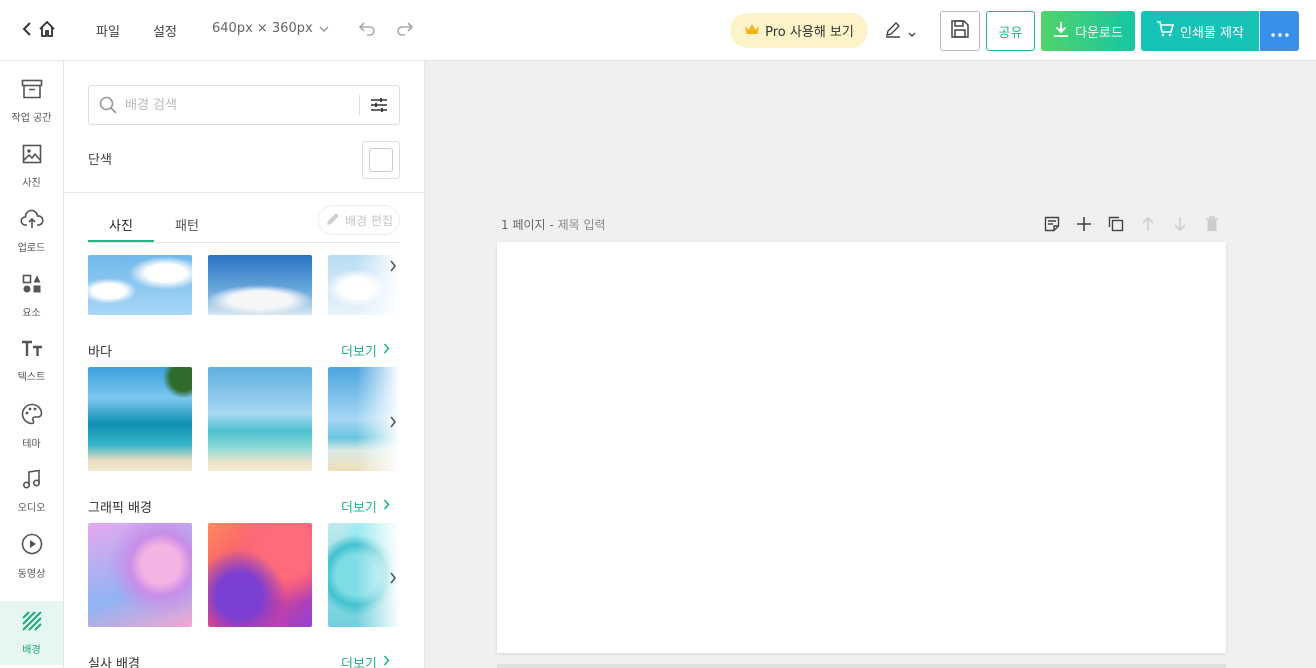  I want to click on see-more-label: 더보기, so click(359, 352).